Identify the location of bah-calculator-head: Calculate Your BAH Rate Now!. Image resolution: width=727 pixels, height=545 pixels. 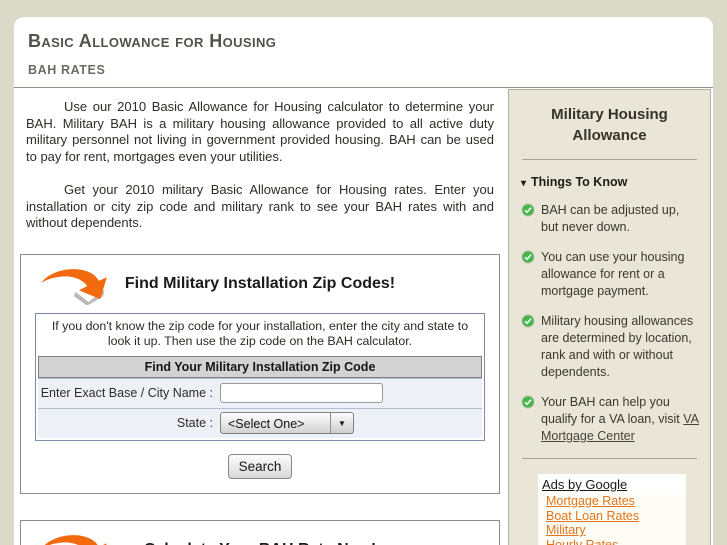
(260, 539).